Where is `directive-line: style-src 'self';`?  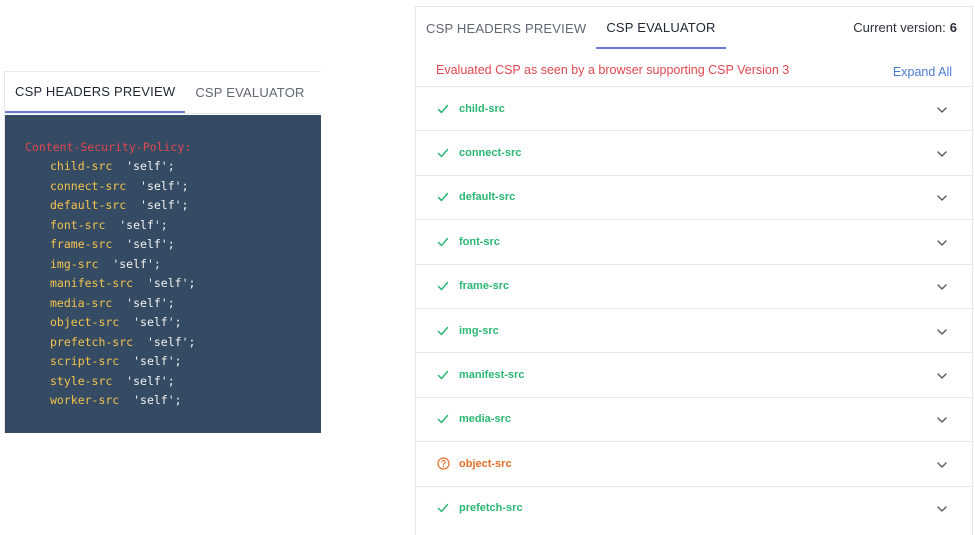
directive-line: style-src 'self'; is located at coordinates (173, 382).